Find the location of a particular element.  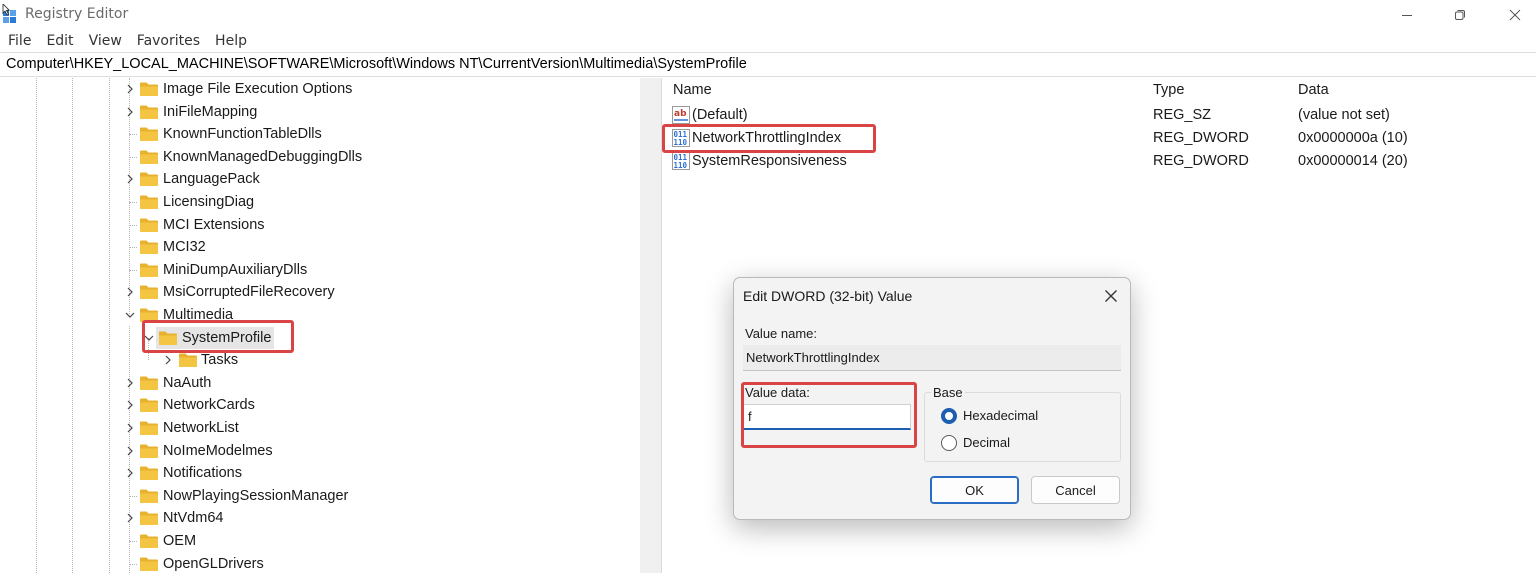

ok-button: OK is located at coordinates (974, 490).